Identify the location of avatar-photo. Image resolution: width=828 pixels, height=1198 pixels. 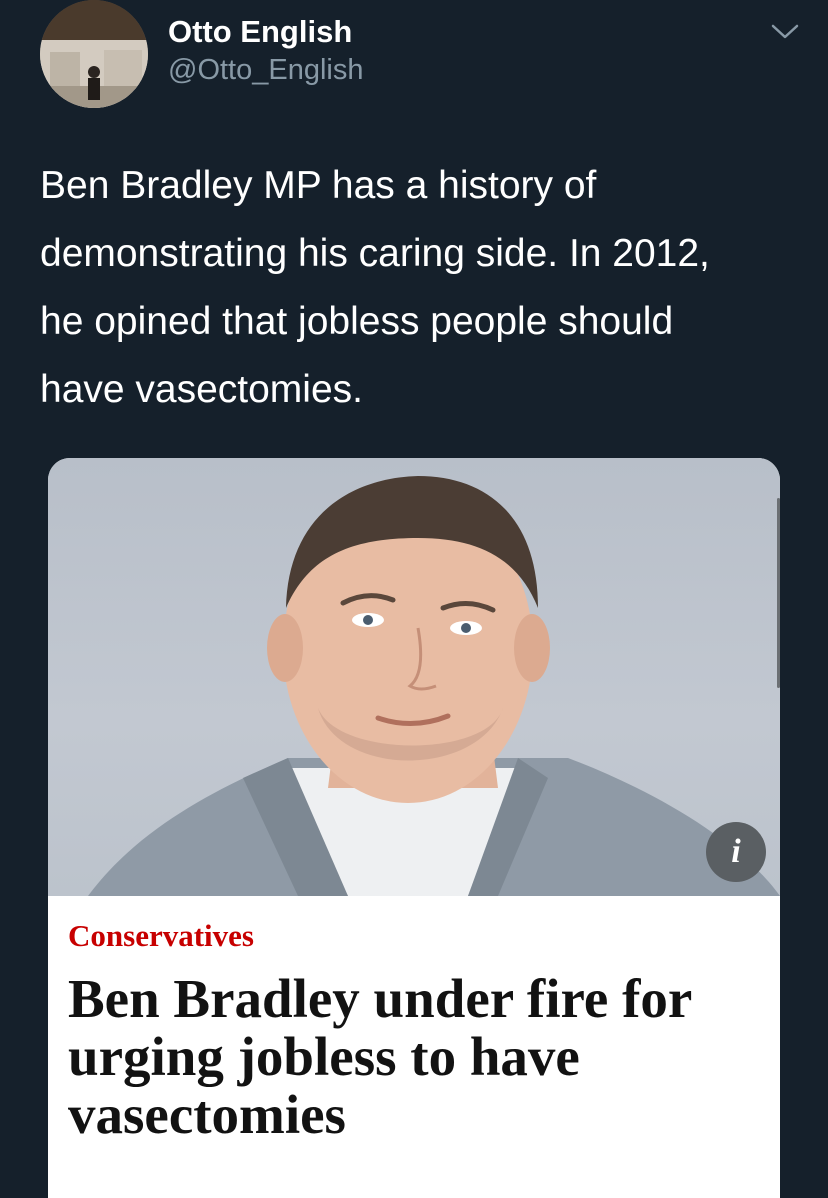
(94, 54).